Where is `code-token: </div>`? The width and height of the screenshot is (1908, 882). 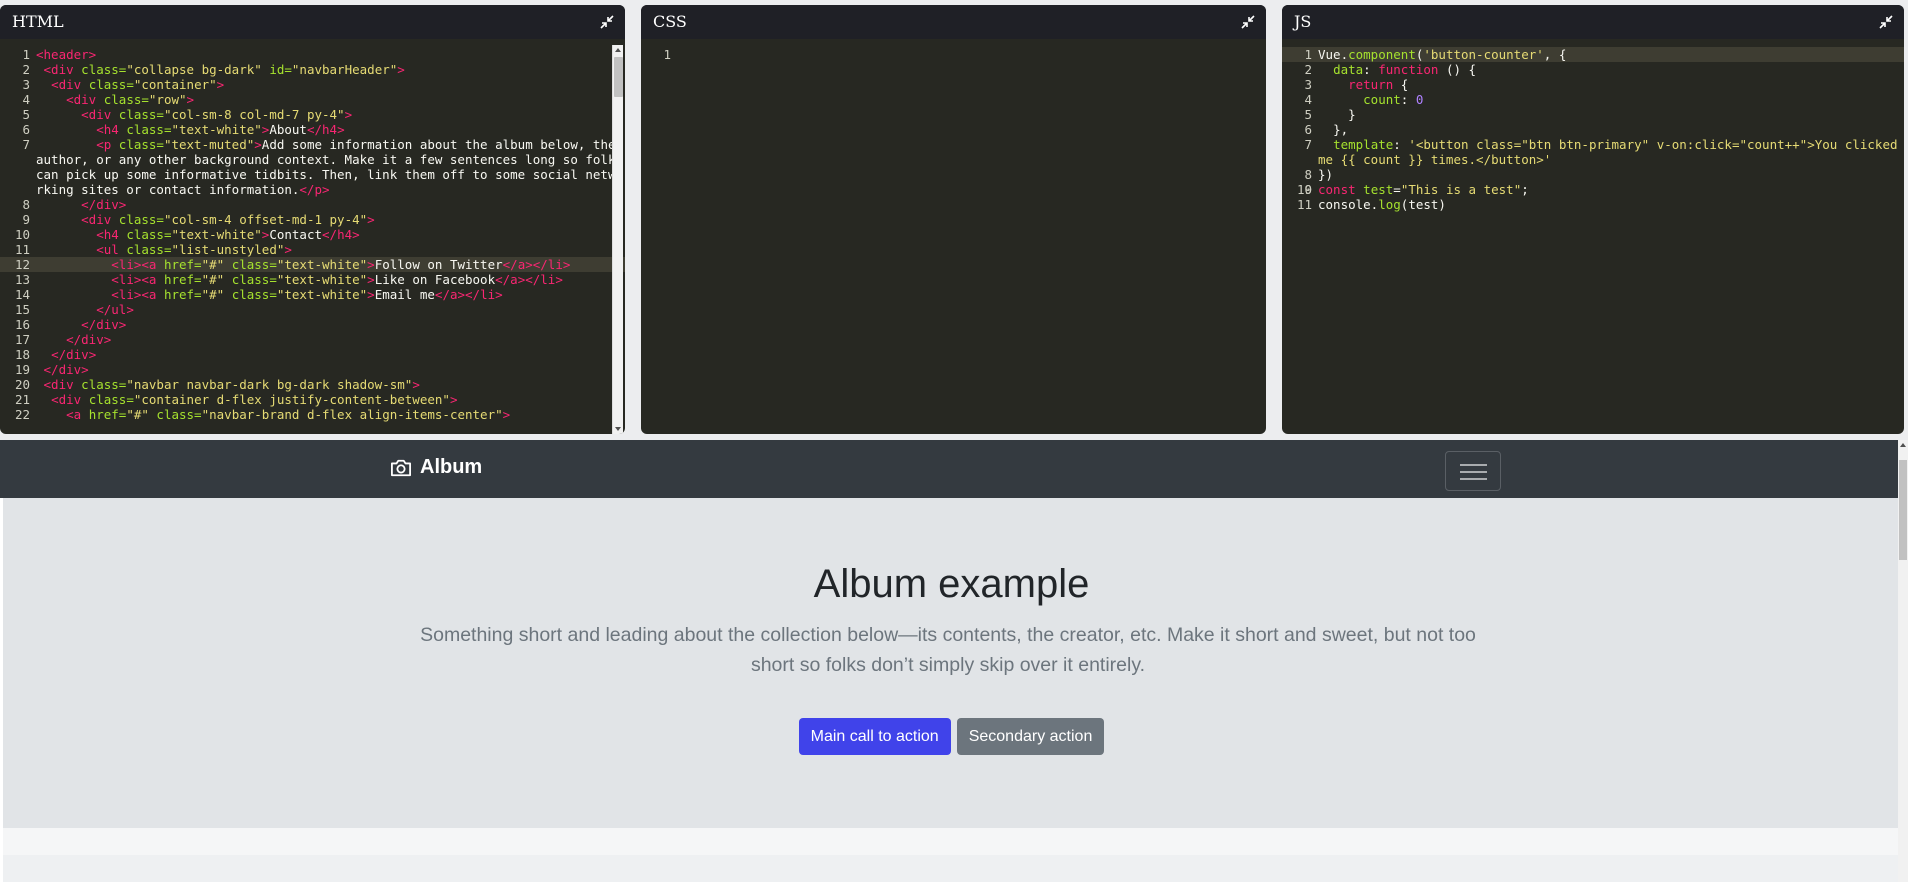 code-token: </div> is located at coordinates (66, 369).